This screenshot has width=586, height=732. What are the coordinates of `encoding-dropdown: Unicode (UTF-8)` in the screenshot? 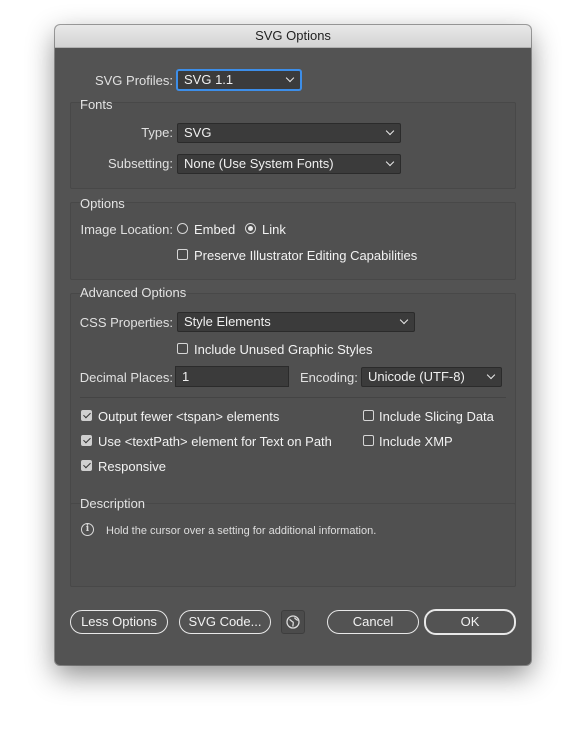 It's located at (431, 377).